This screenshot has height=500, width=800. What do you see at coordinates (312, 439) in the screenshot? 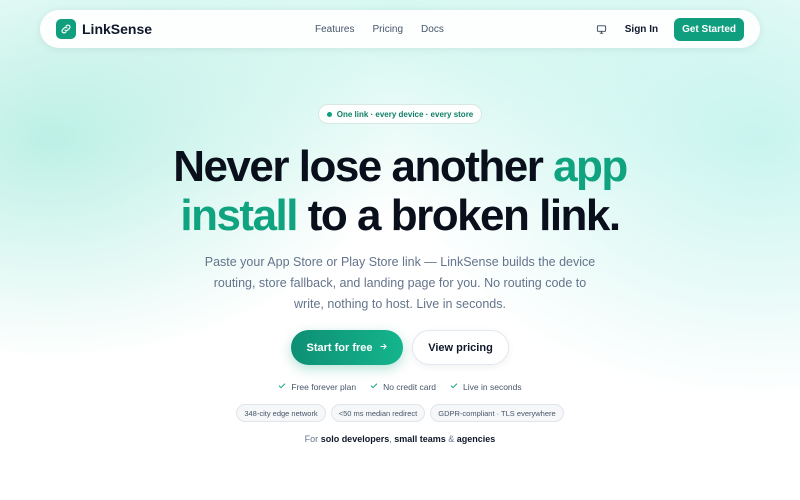
I see `audience-prefix: For` at bounding box center [312, 439].